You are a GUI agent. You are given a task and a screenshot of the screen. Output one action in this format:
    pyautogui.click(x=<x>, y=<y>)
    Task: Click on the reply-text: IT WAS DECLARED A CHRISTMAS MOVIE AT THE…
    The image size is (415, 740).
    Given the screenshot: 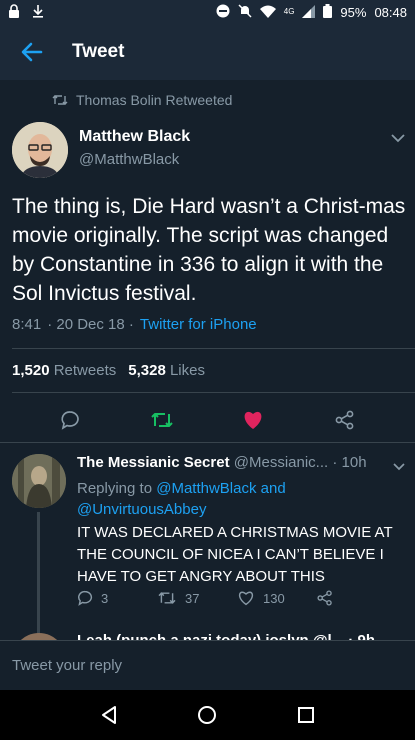 What is the action you would take?
    pyautogui.click(x=235, y=554)
    